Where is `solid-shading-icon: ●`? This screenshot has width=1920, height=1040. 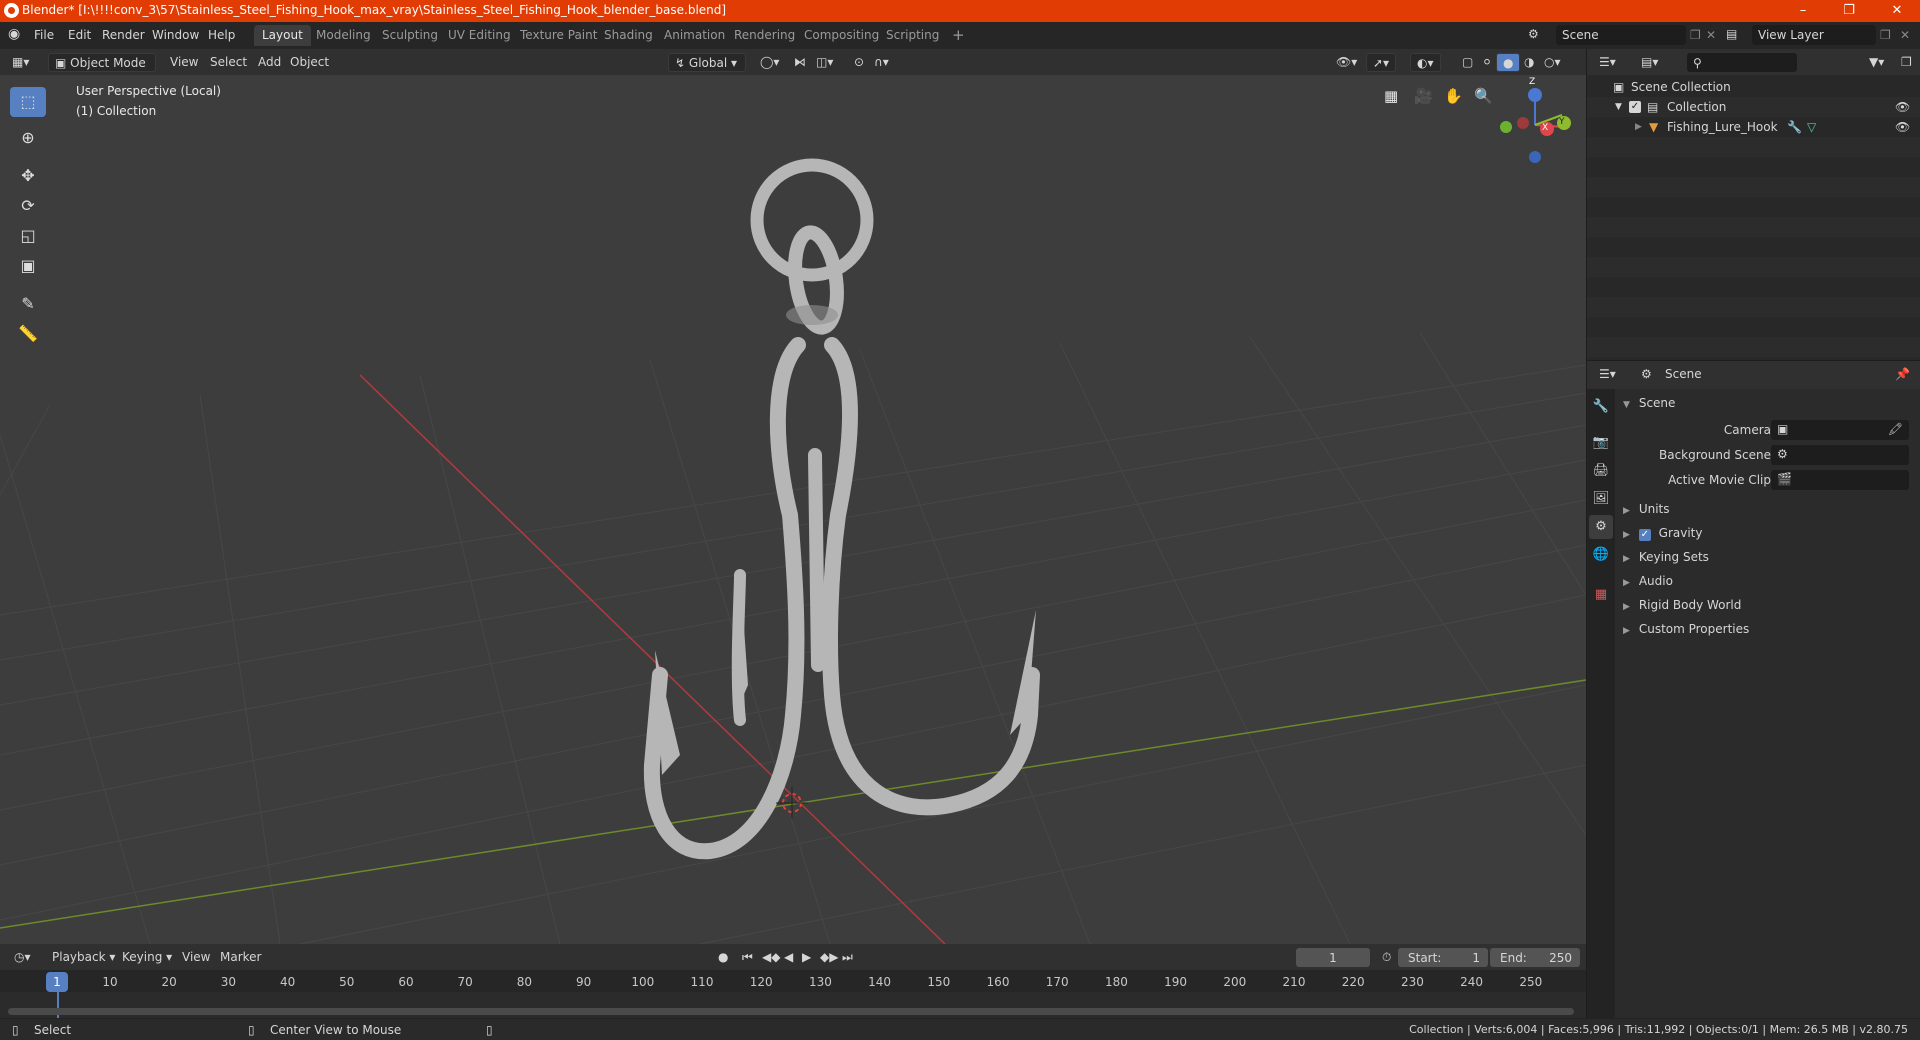
solid-shading-icon: ● is located at coordinates (1508, 62).